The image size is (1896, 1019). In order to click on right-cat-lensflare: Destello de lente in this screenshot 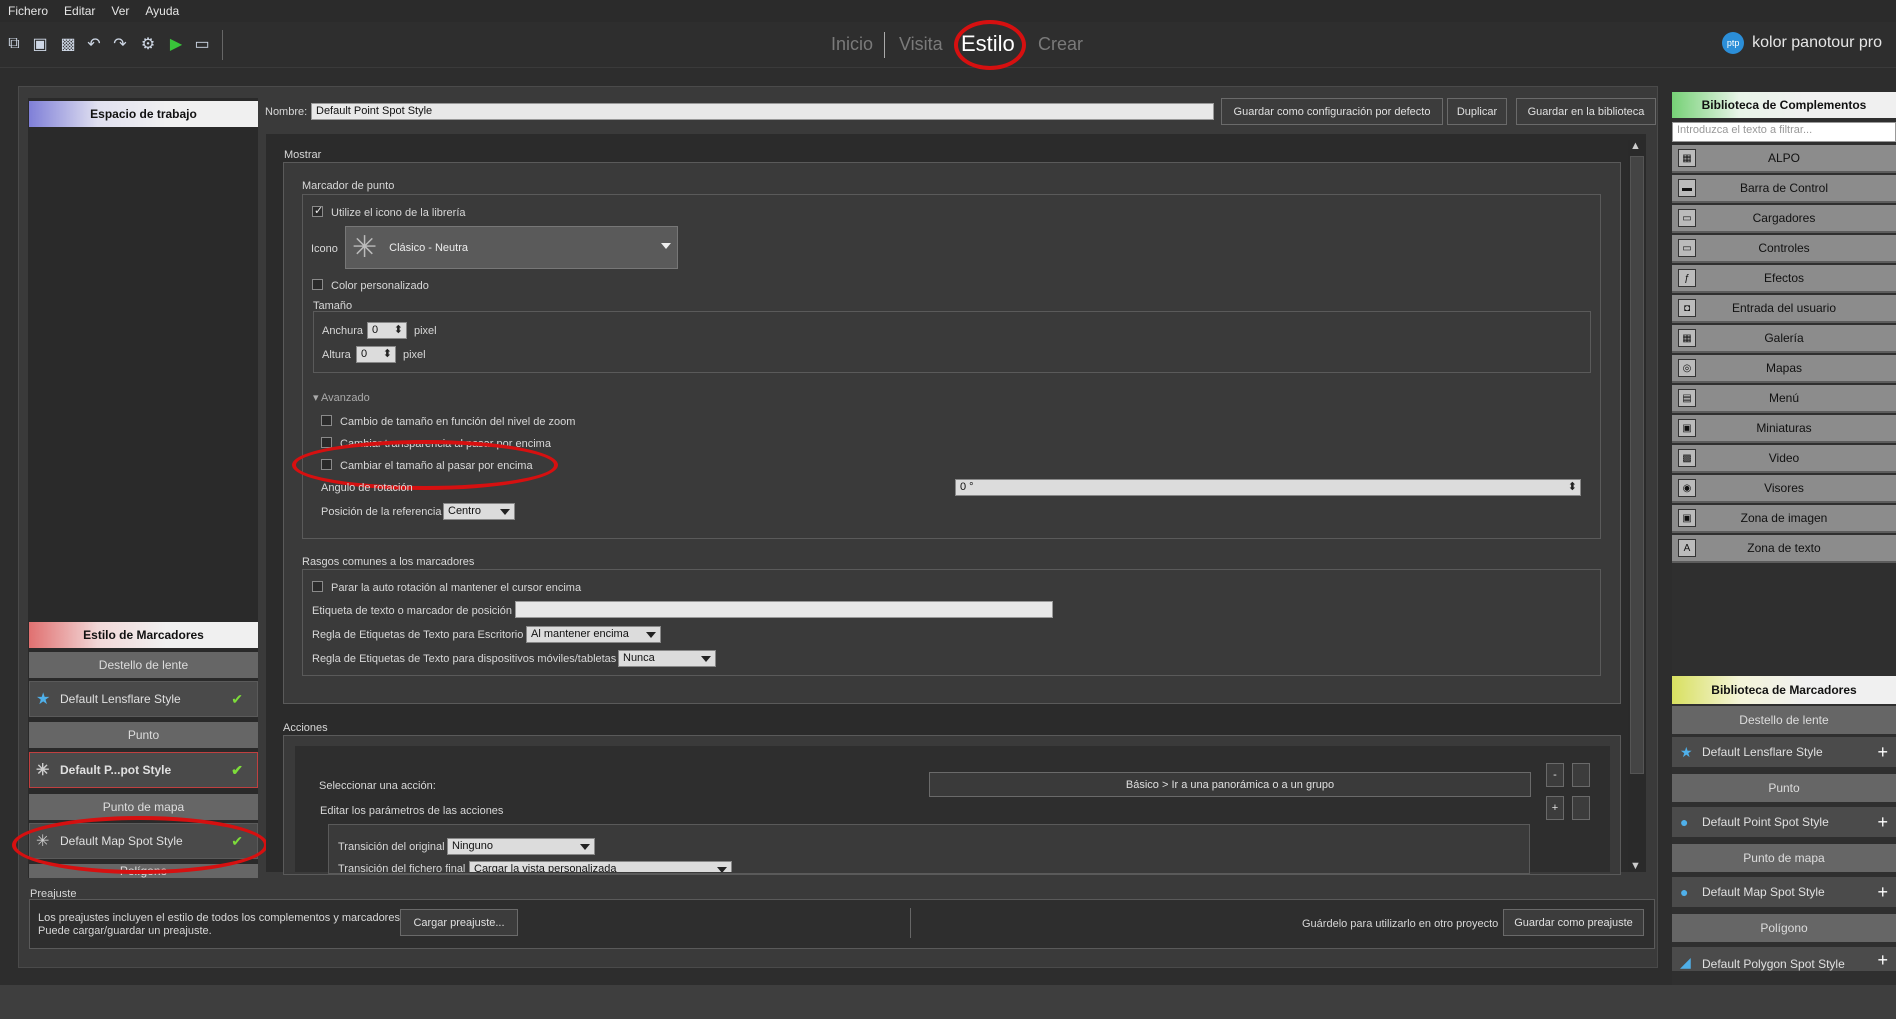, I will do `click(1784, 720)`.